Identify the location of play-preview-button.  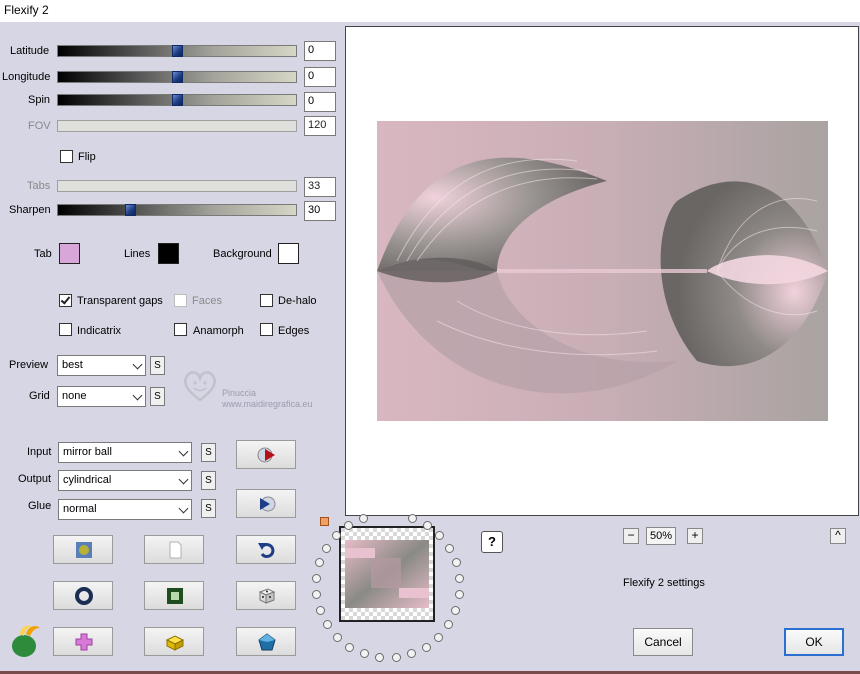
(266, 454).